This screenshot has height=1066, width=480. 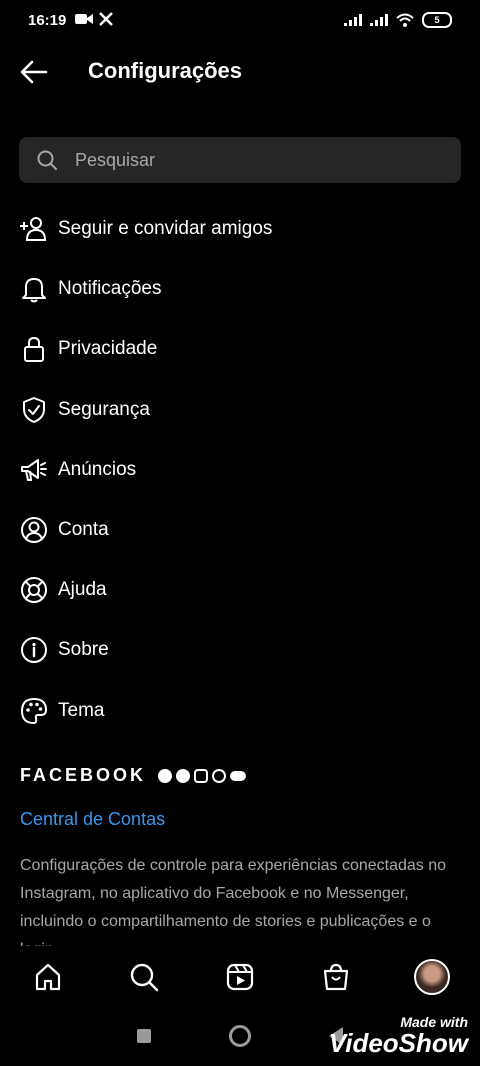 I want to click on home-button, so click(x=240, y=1036).